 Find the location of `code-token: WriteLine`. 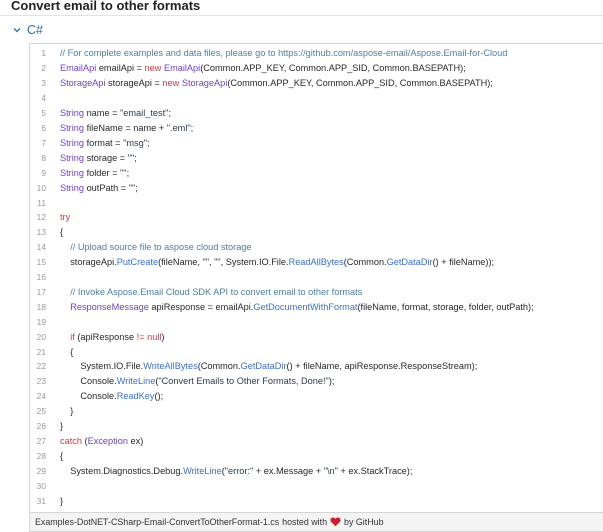

code-token: WriteLine is located at coordinates (202, 470).